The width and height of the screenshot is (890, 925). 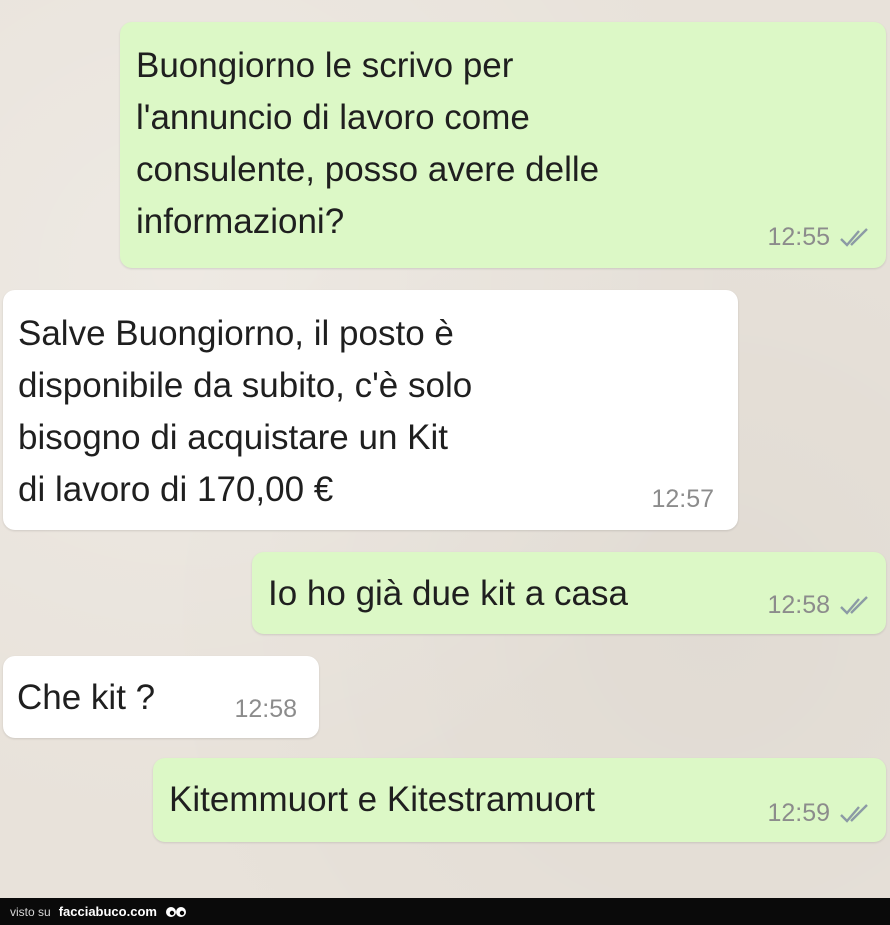 I want to click on footer-prefix: visto su, so click(x=30, y=911).